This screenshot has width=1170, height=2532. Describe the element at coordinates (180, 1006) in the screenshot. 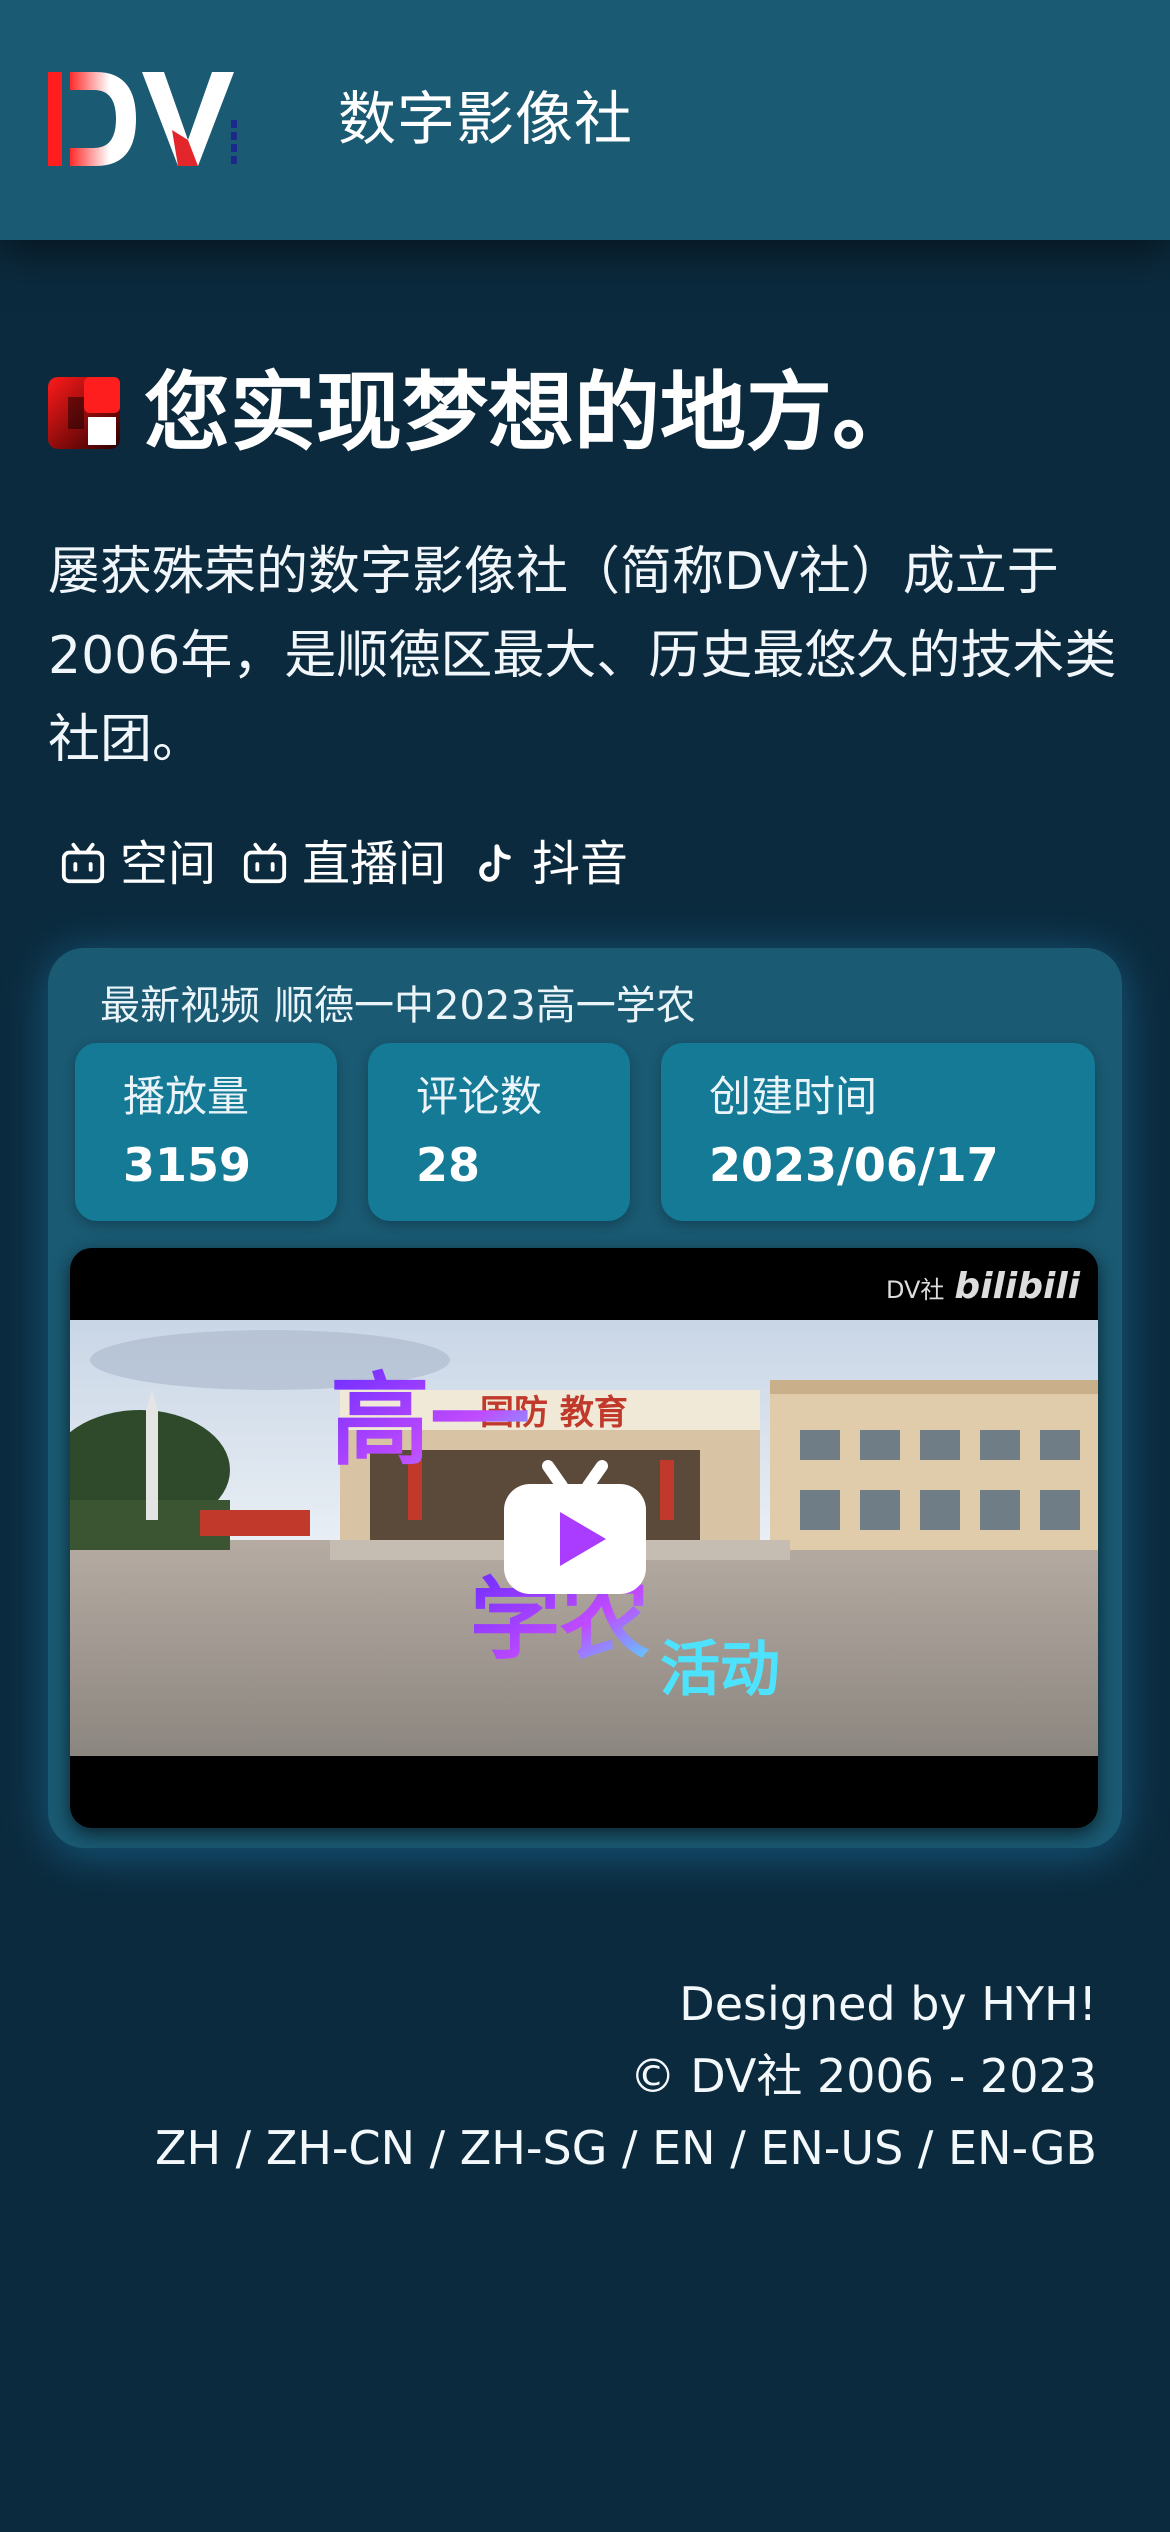

I see `latest-video-label: 最新视频` at that location.